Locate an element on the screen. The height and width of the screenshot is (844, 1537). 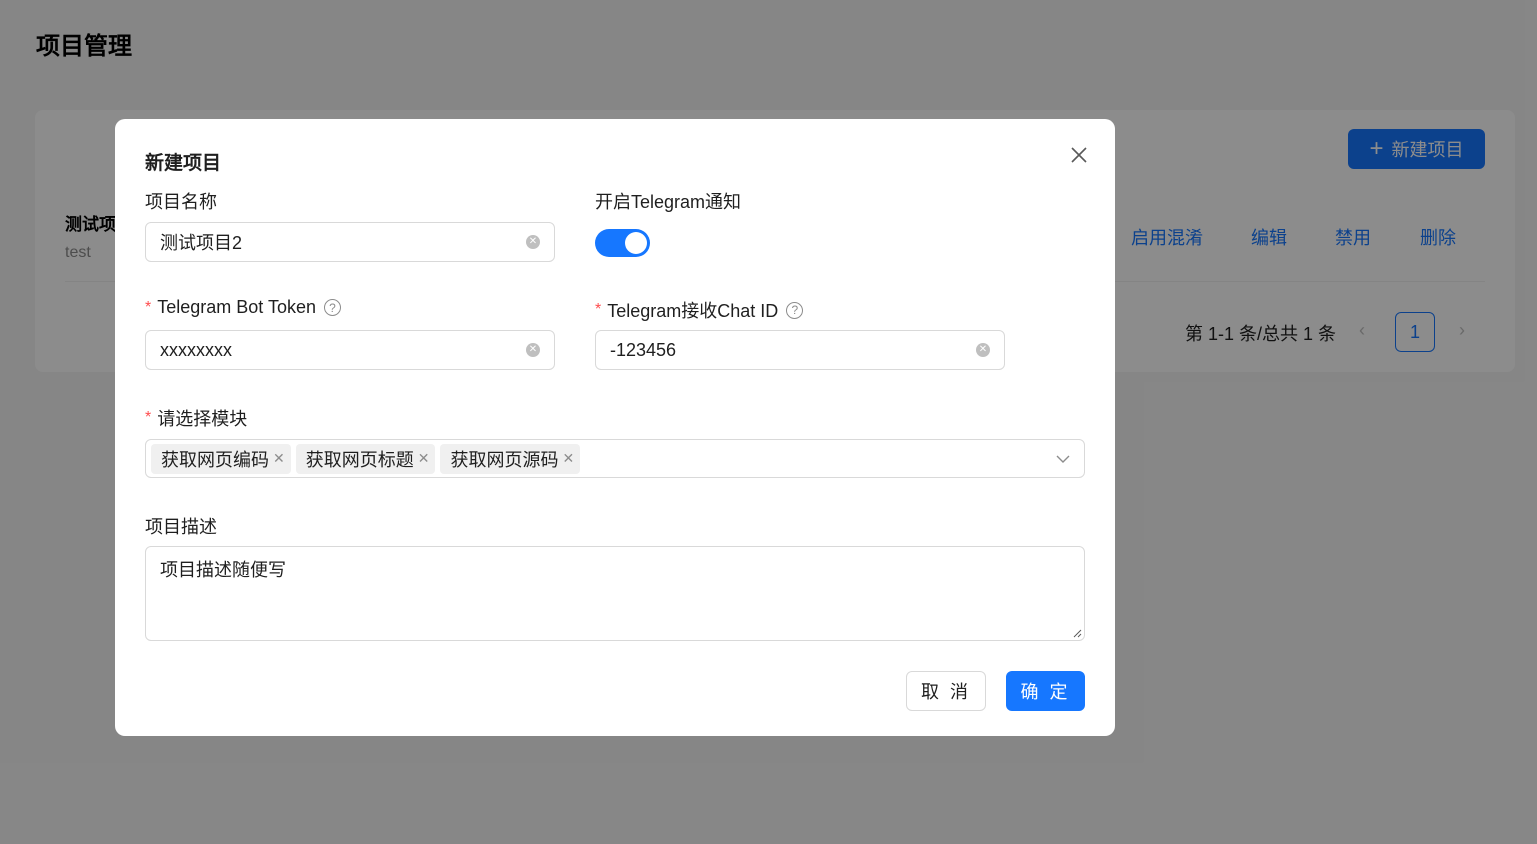
bot-token-value: xxxxxxxx is located at coordinates (196, 349).